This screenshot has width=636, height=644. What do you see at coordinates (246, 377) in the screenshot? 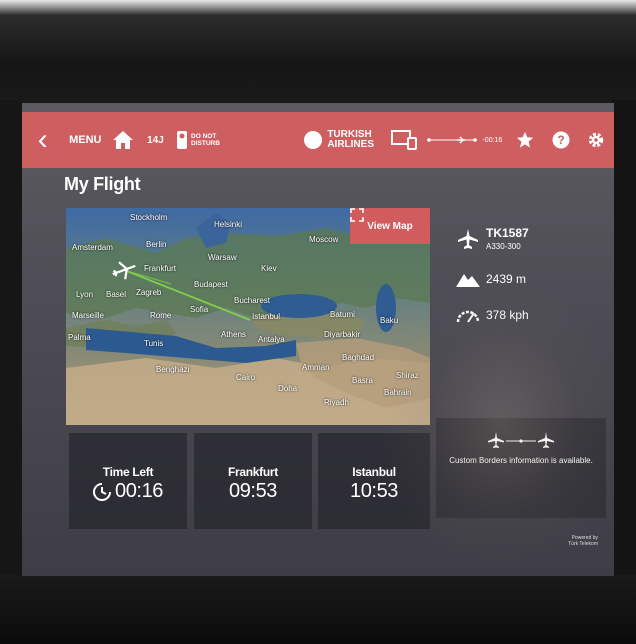
I see `city-label: Cairo` at bounding box center [246, 377].